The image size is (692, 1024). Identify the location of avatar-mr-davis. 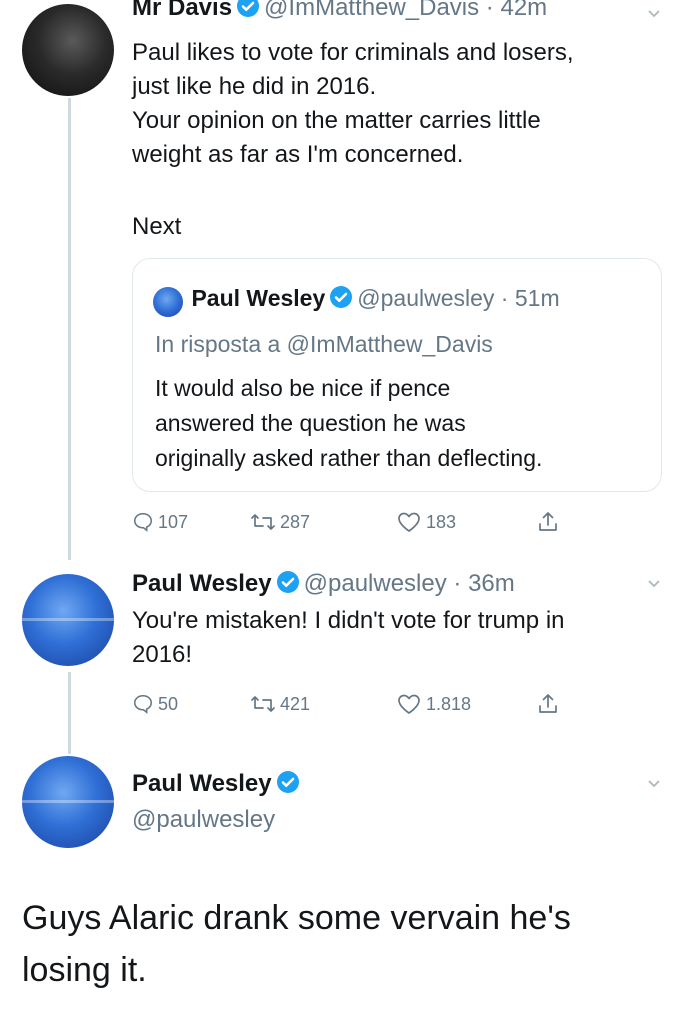
(68, 50).